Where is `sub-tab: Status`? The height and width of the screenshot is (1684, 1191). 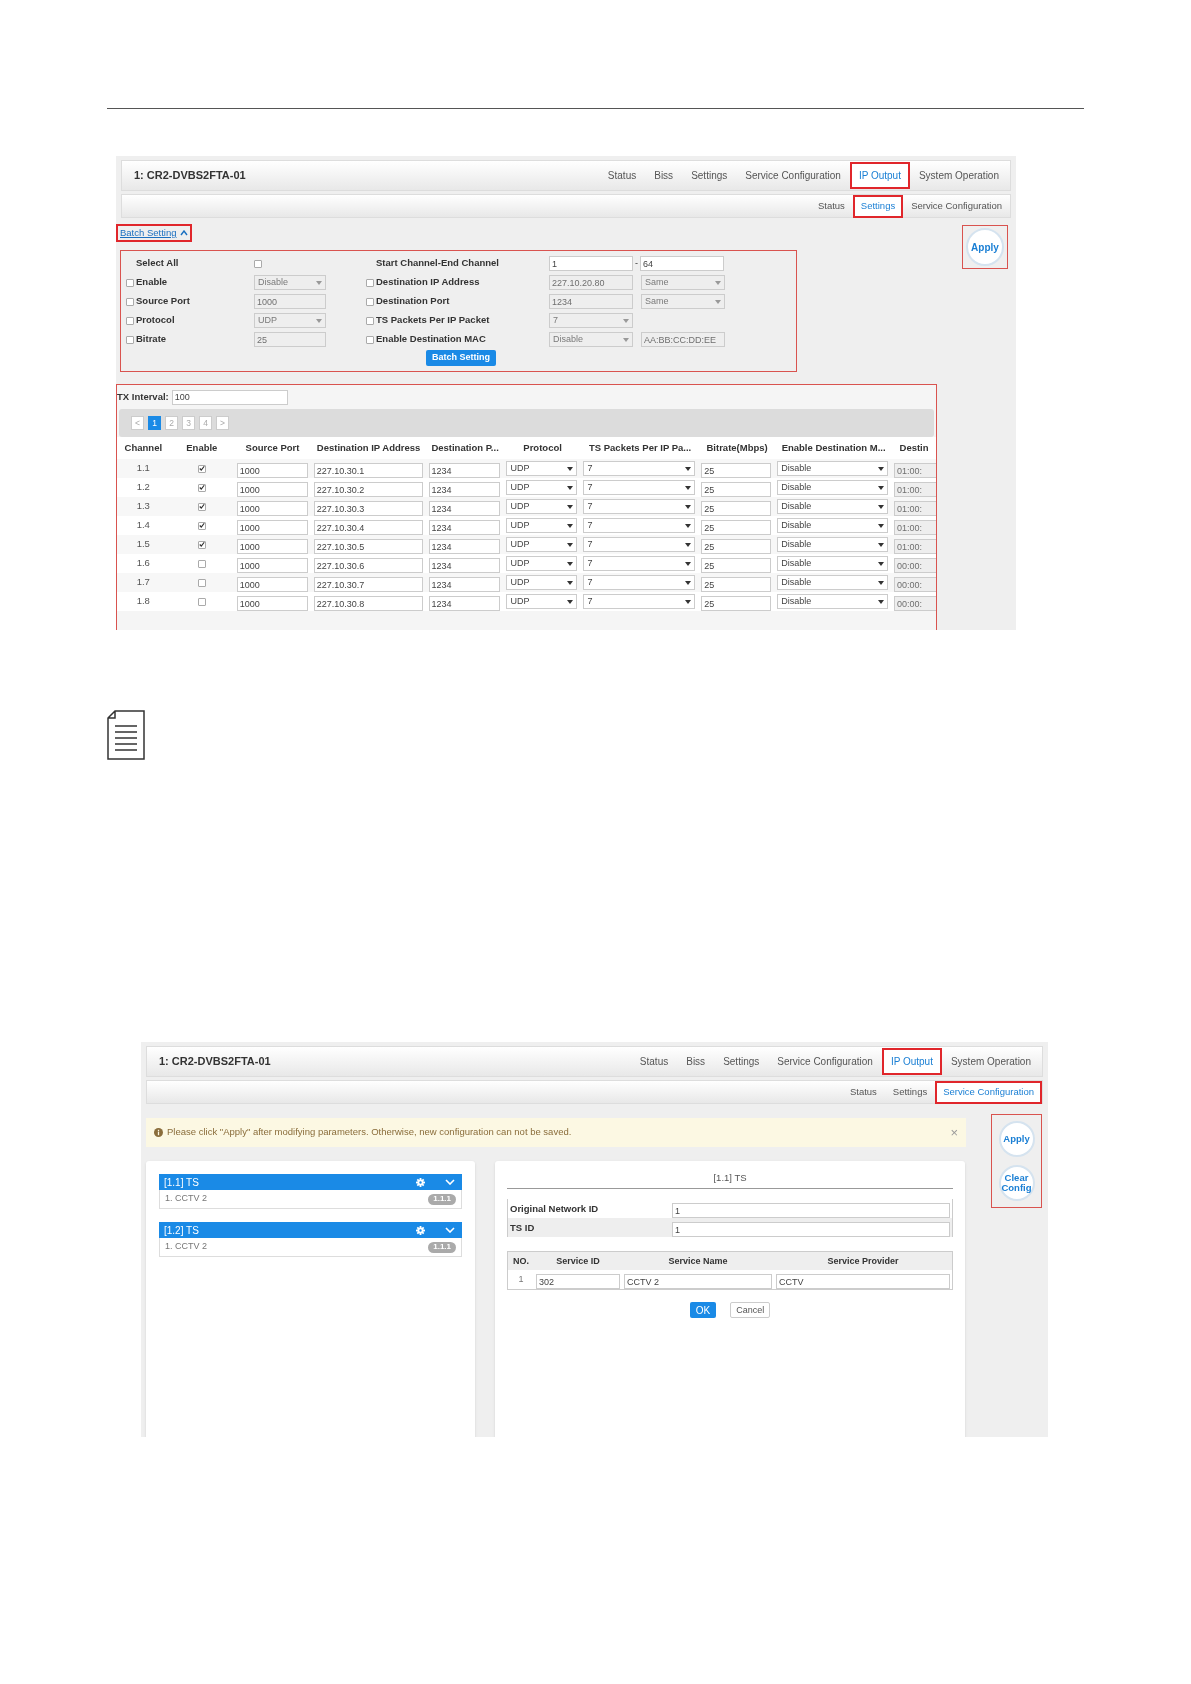 sub-tab: Status is located at coordinates (863, 1092).